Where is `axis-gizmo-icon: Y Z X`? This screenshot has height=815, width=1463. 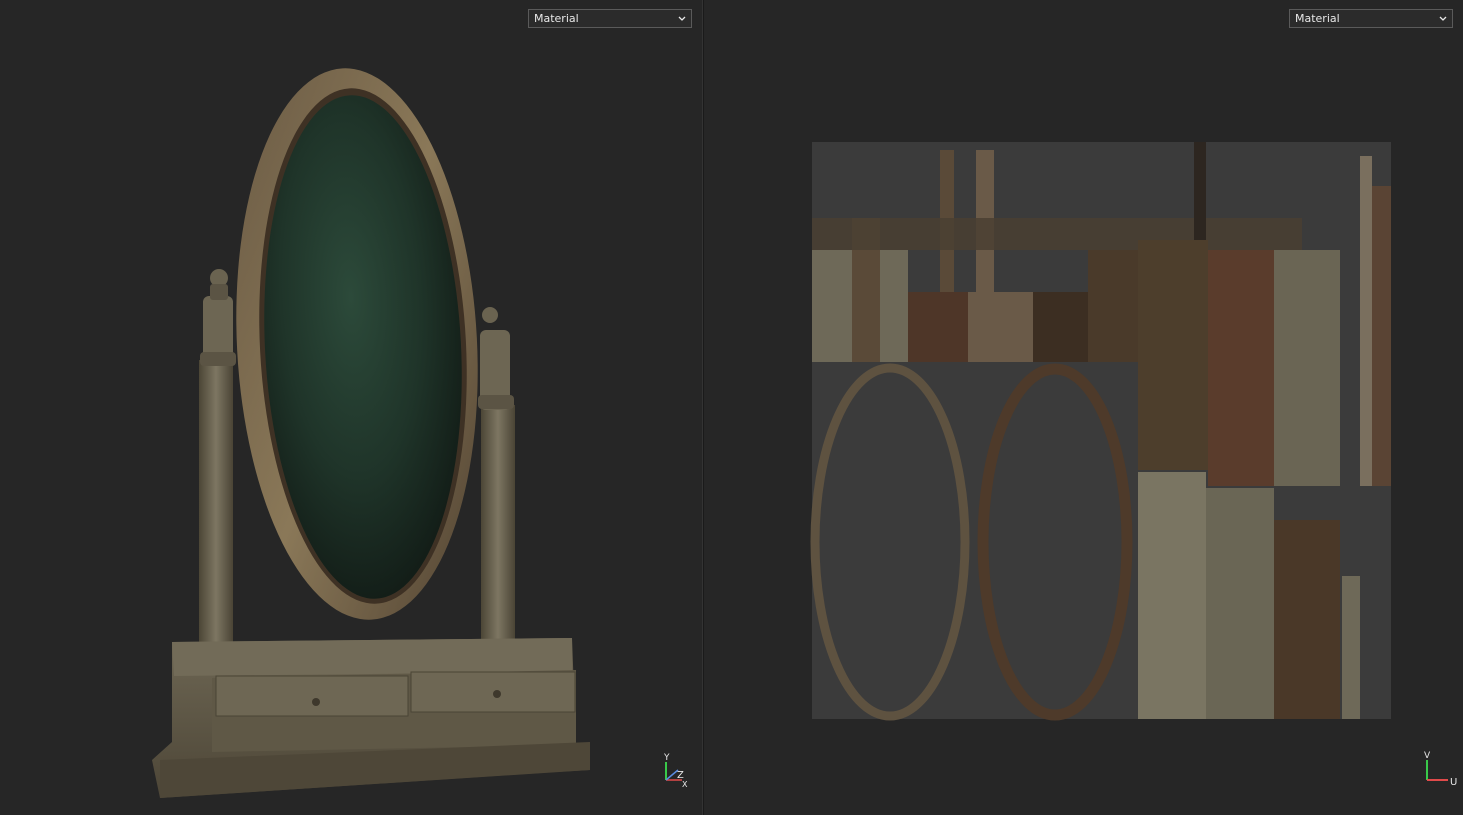
axis-gizmo-icon: Y Z X is located at coordinates (676, 770).